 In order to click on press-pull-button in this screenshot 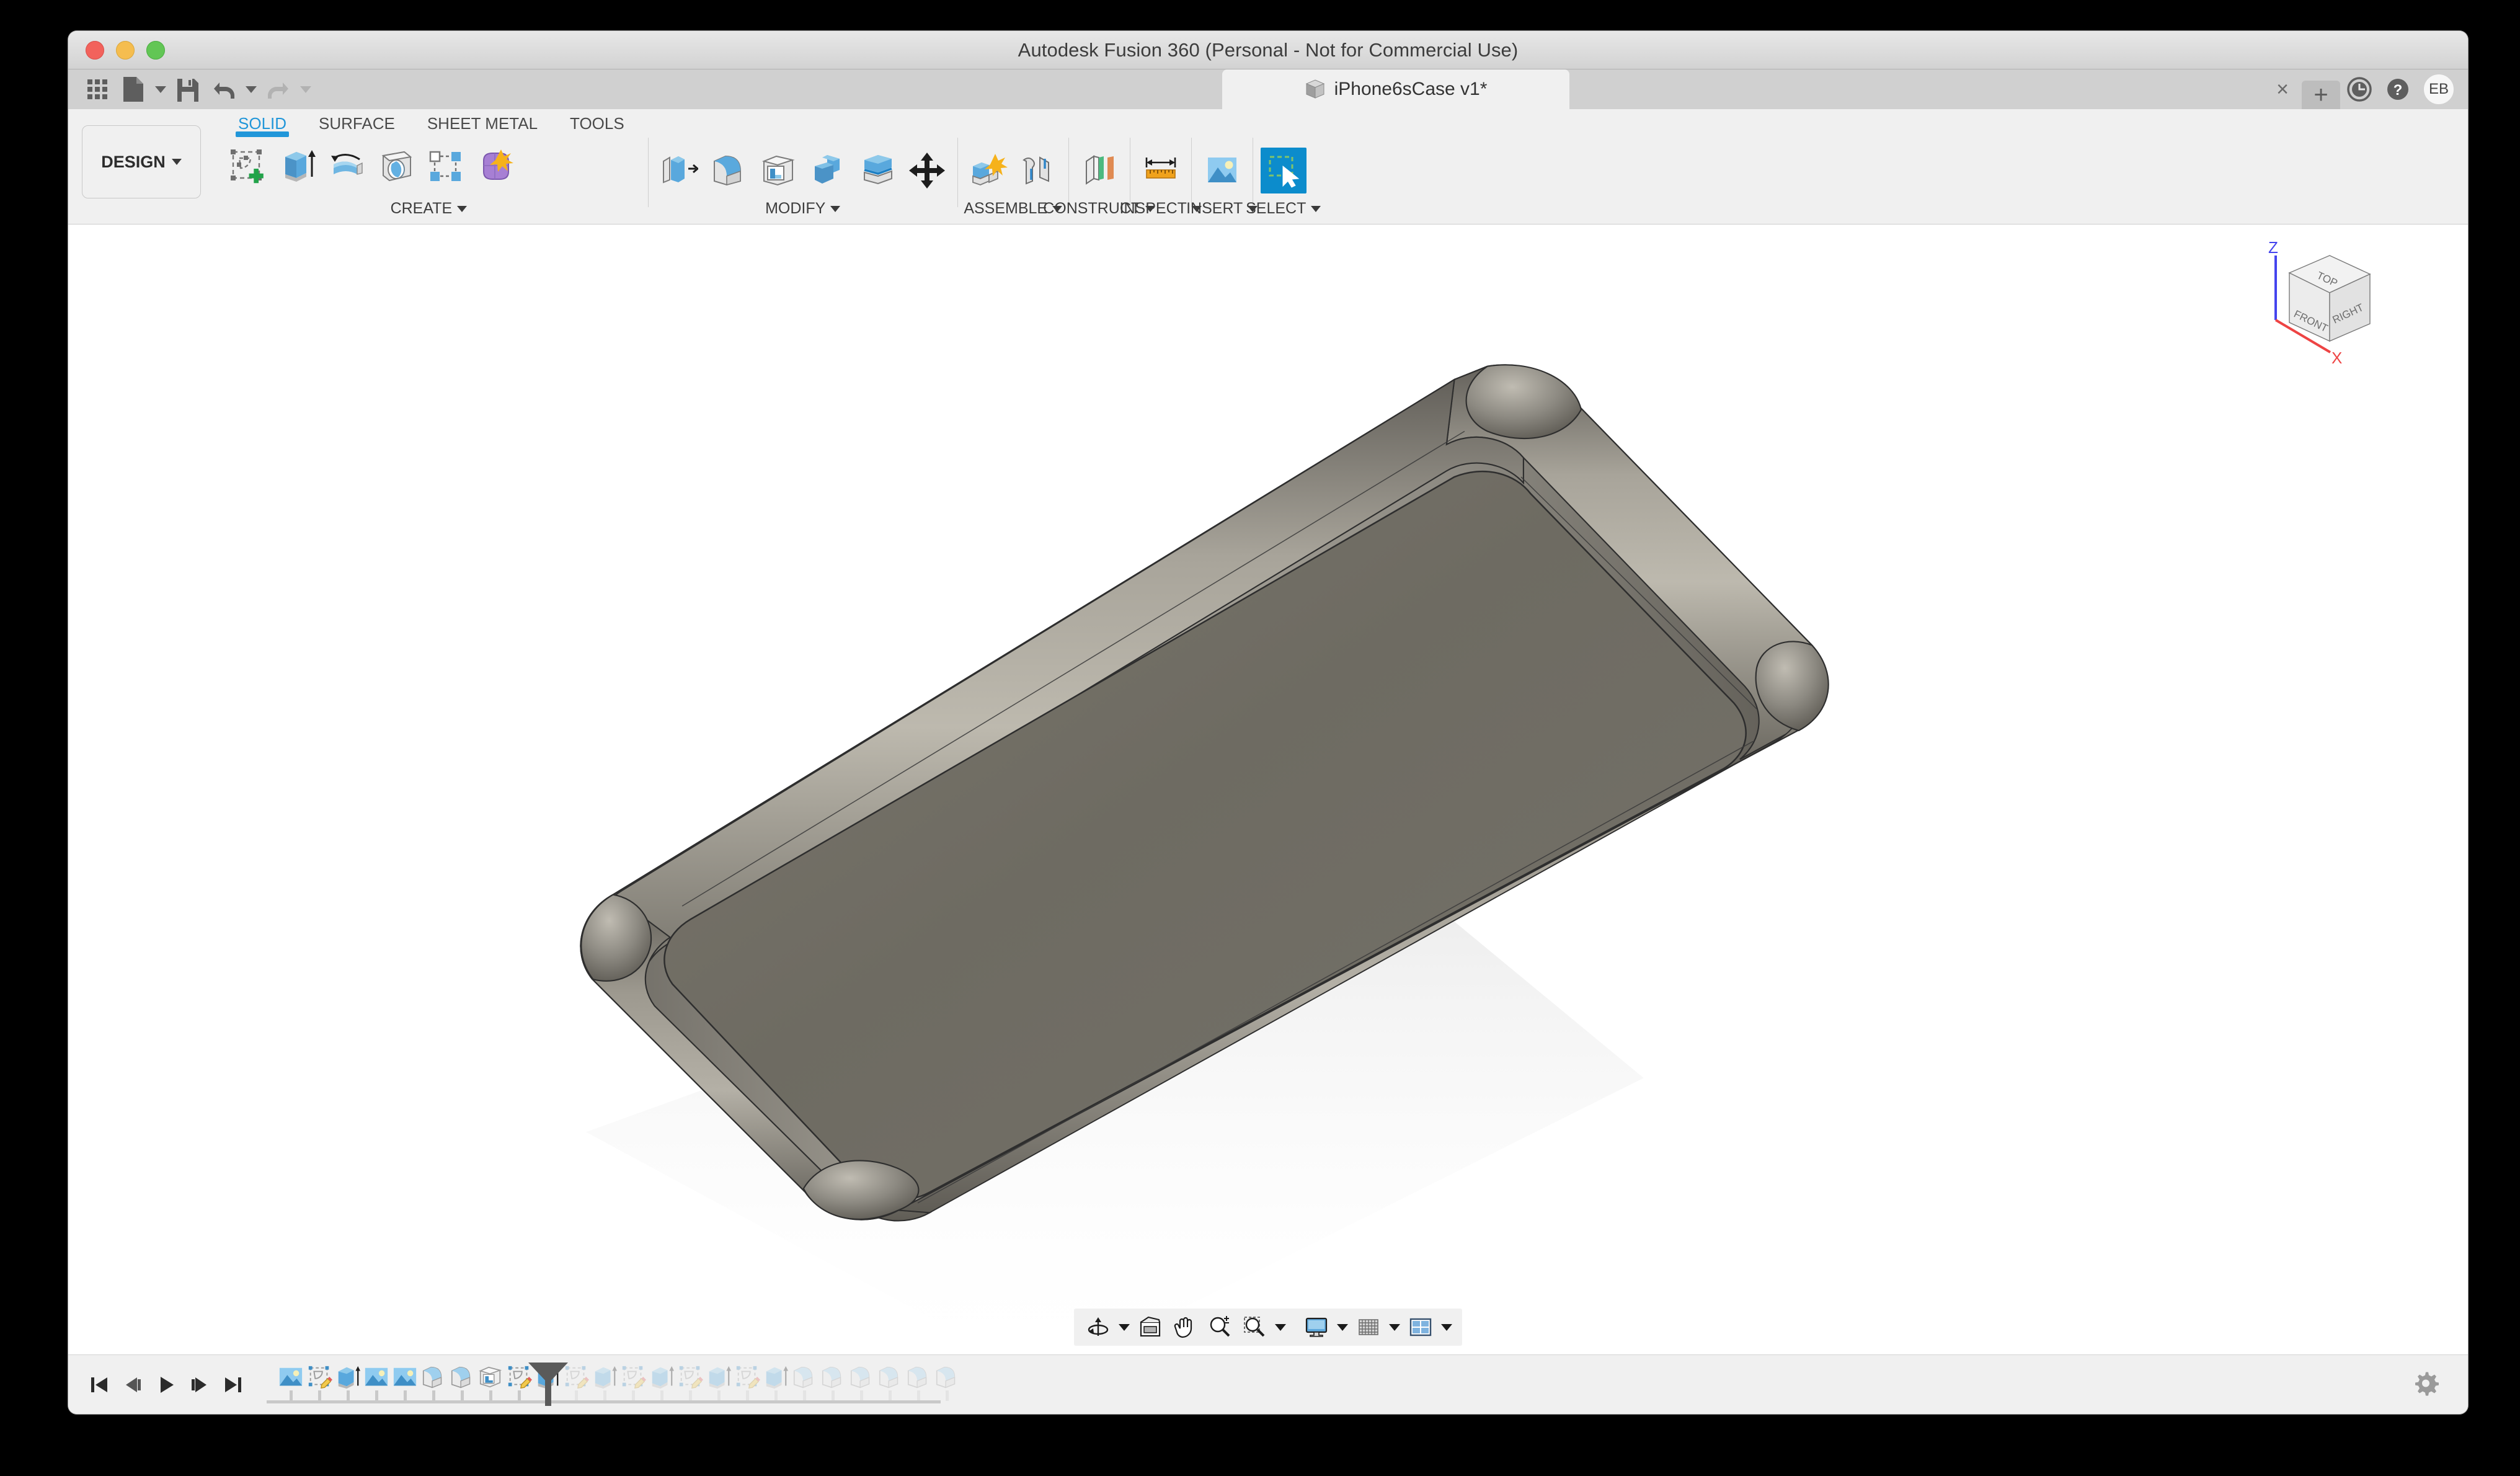, I will do `click(679, 170)`.